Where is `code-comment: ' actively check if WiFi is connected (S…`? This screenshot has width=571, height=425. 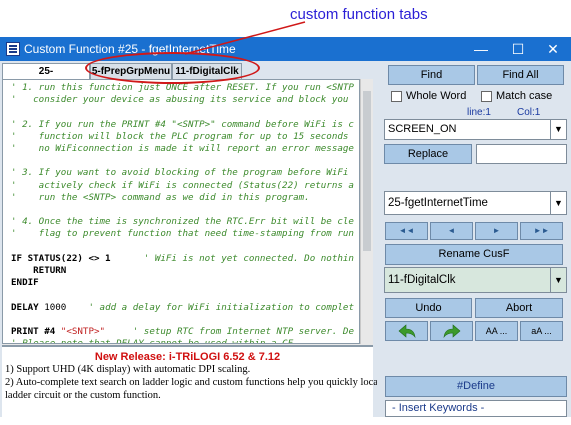
code-comment: ' actively check if WiFi is connected (S… is located at coordinates (182, 185).